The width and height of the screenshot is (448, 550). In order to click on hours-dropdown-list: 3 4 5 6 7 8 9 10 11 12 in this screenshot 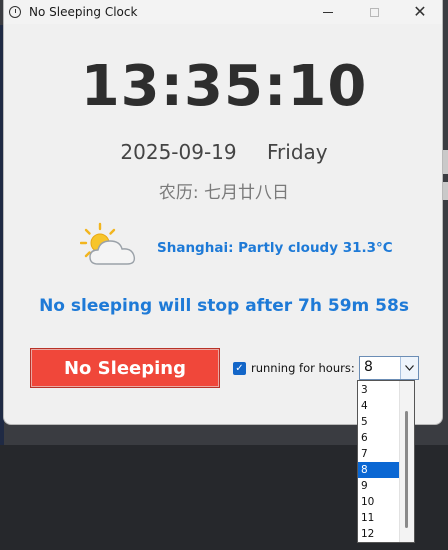, I will do `click(386, 461)`.